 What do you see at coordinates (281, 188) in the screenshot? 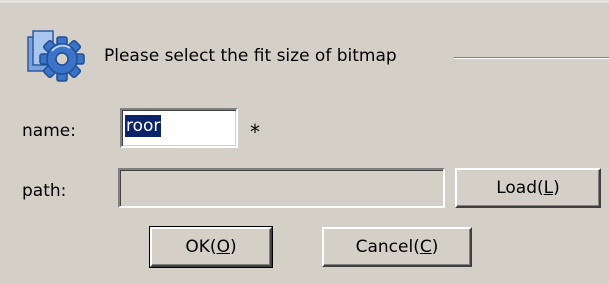
I see `path-input` at bounding box center [281, 188].